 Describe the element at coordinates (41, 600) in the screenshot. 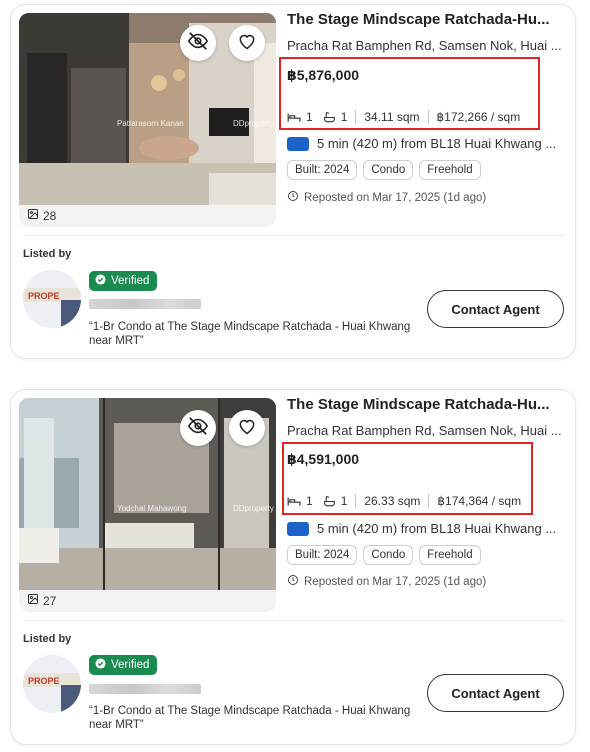

I see `photo-count: 27` at that location.